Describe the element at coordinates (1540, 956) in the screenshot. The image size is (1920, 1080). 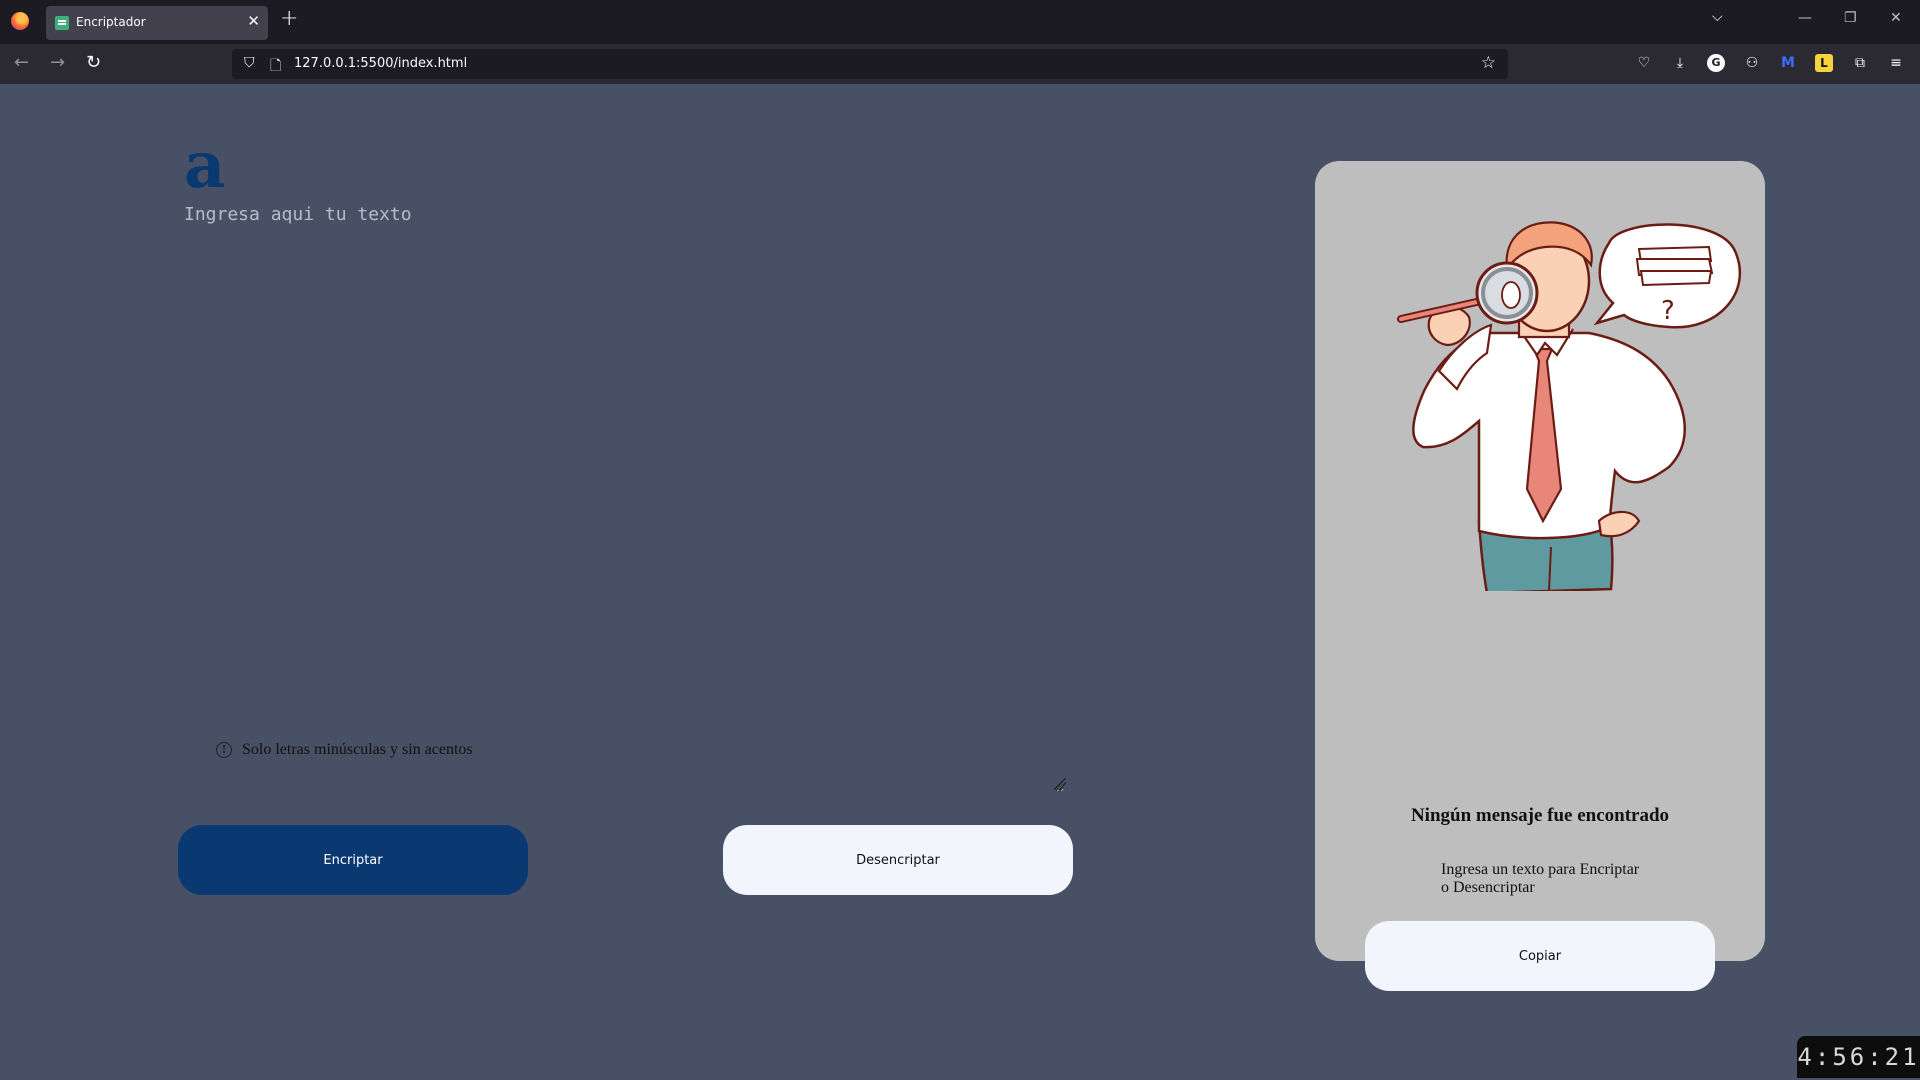
I see `copy-button: Copiar` at that location.